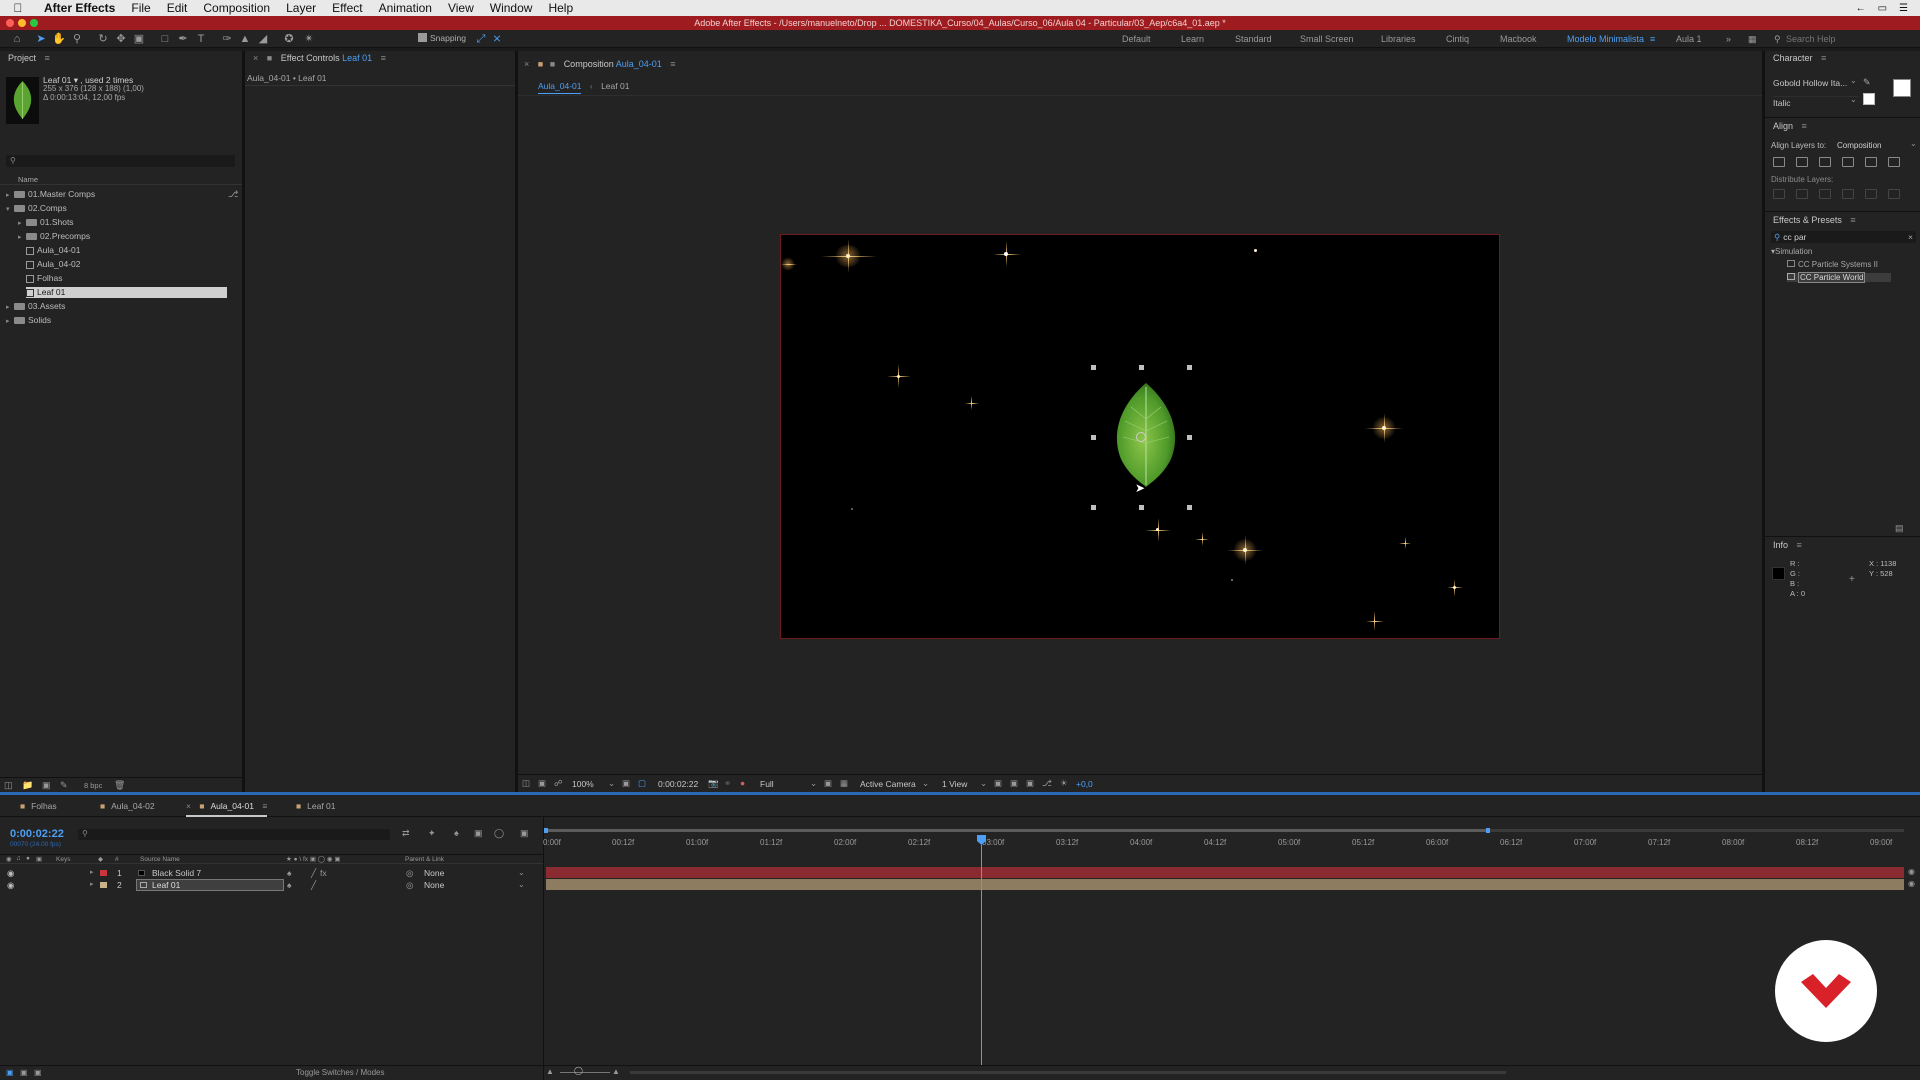 The width and height of the screenshot is (1920, 1080). What do you see at coordinates (121, 58) in the screenshot?
I see `project-panel-header: Project ≡` at bounding box center [121, 58].